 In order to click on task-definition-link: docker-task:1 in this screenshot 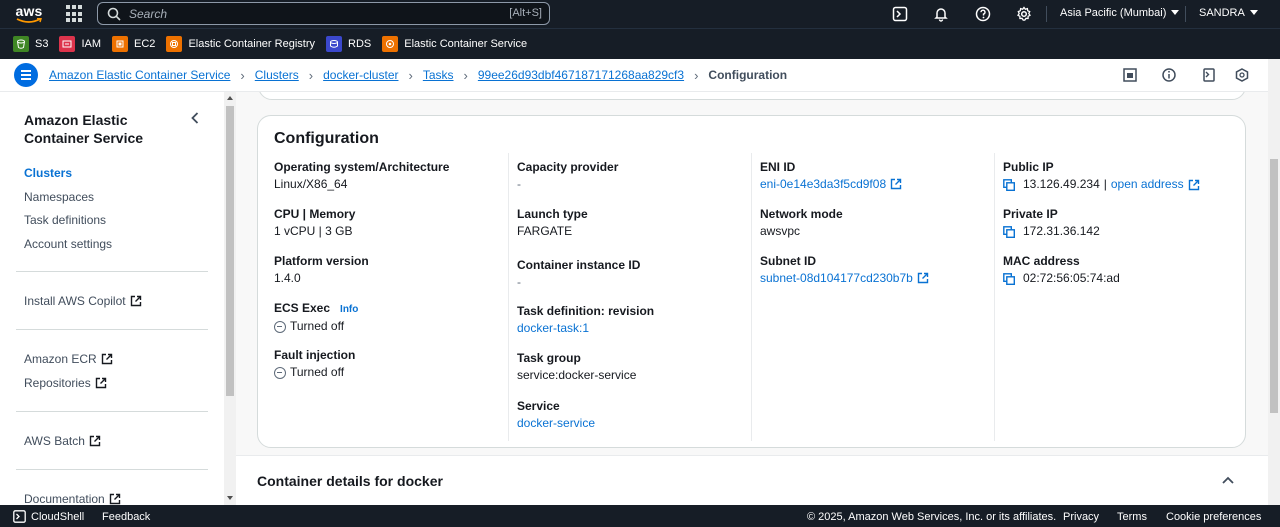, I will do `click(632, 328)`.